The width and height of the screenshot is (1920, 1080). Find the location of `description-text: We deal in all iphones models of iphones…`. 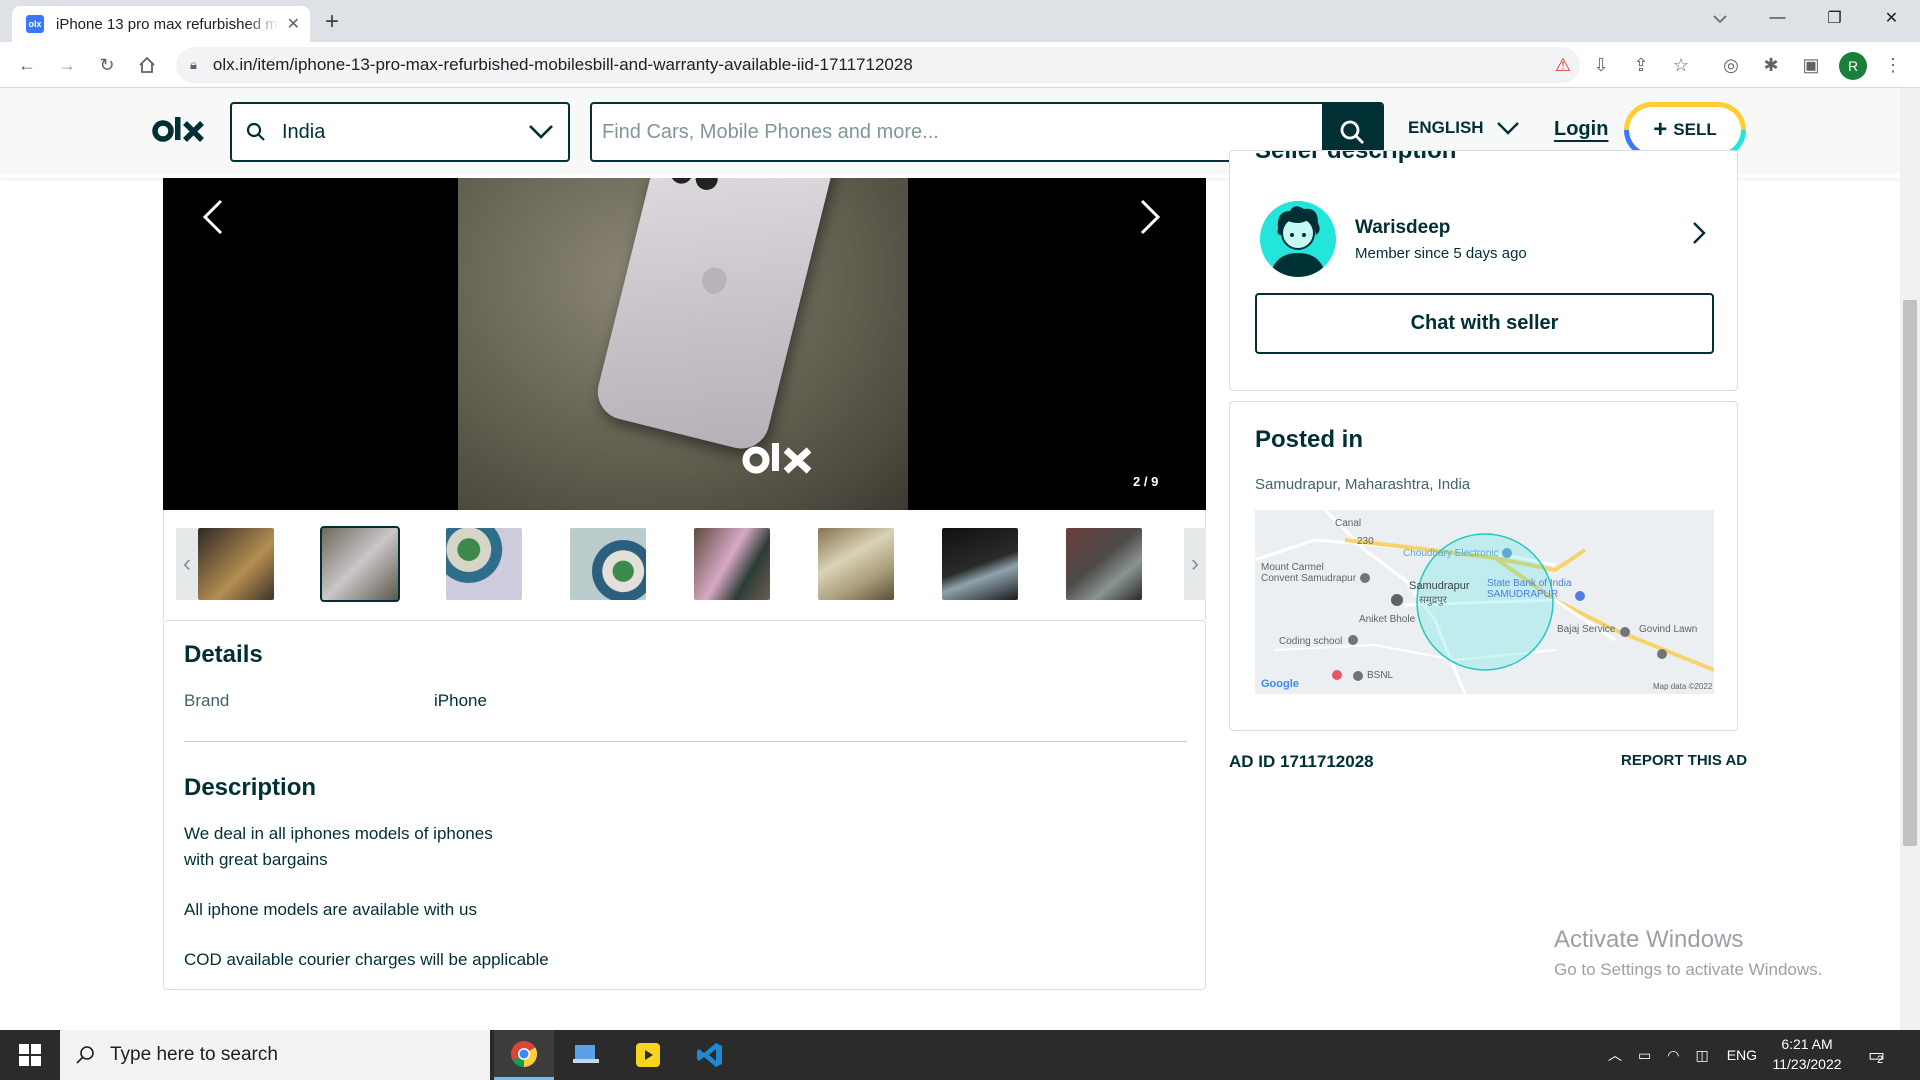

description-text: We deal in all iphones models of iphones… is located at coordinates (484, 909).